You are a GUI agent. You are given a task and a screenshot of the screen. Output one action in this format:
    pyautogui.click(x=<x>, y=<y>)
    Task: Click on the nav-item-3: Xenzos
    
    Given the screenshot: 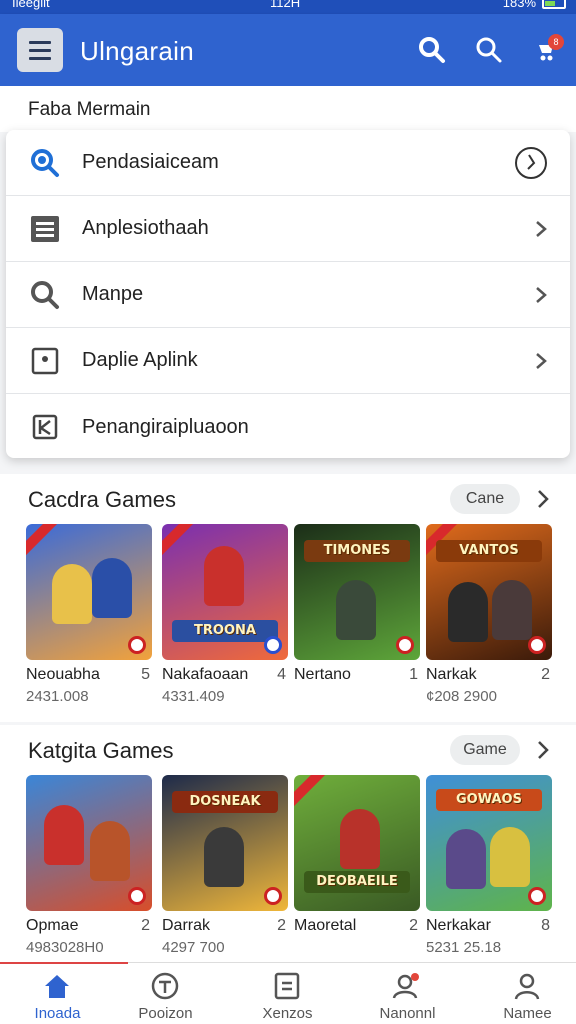 What is the action you would take?
    pyautogui.click(x=287, y=993)
    